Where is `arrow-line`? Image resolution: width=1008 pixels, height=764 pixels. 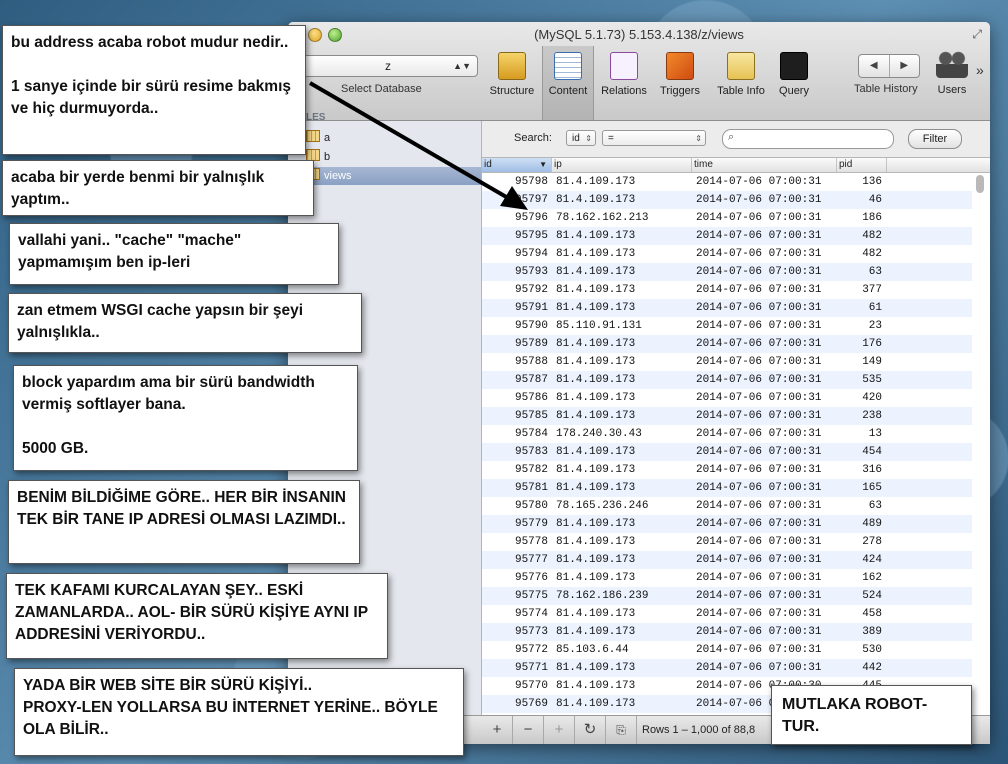 arrow-line is located at coordinates (412, 142).